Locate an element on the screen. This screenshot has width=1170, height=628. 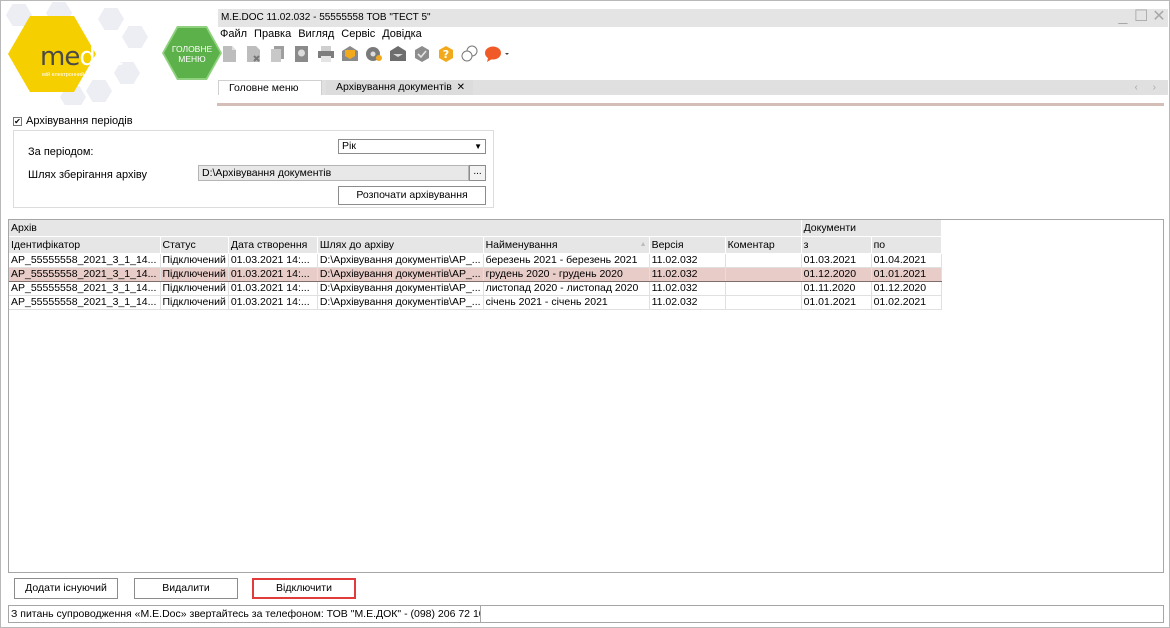
column-header-status: Статус is located at coordinates (194, 245).